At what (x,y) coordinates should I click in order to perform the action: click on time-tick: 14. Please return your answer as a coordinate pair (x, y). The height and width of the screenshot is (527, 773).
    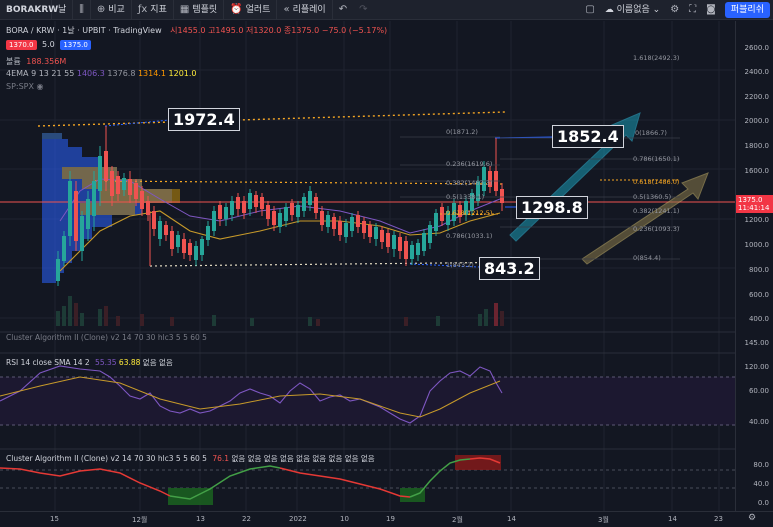
    Looking at the image, I should click on (672, 519).